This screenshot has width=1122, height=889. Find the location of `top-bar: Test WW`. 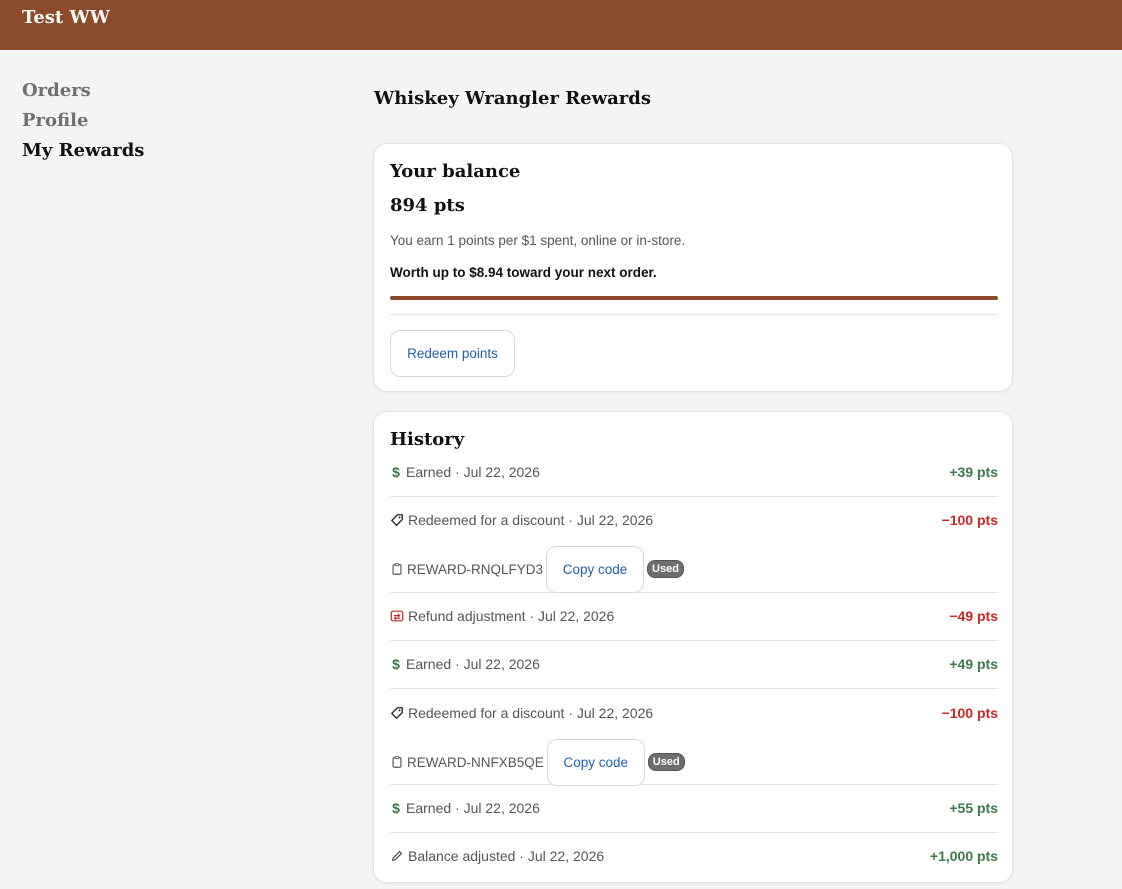

top-bar: Test WW is located at coordinates (561, 25).